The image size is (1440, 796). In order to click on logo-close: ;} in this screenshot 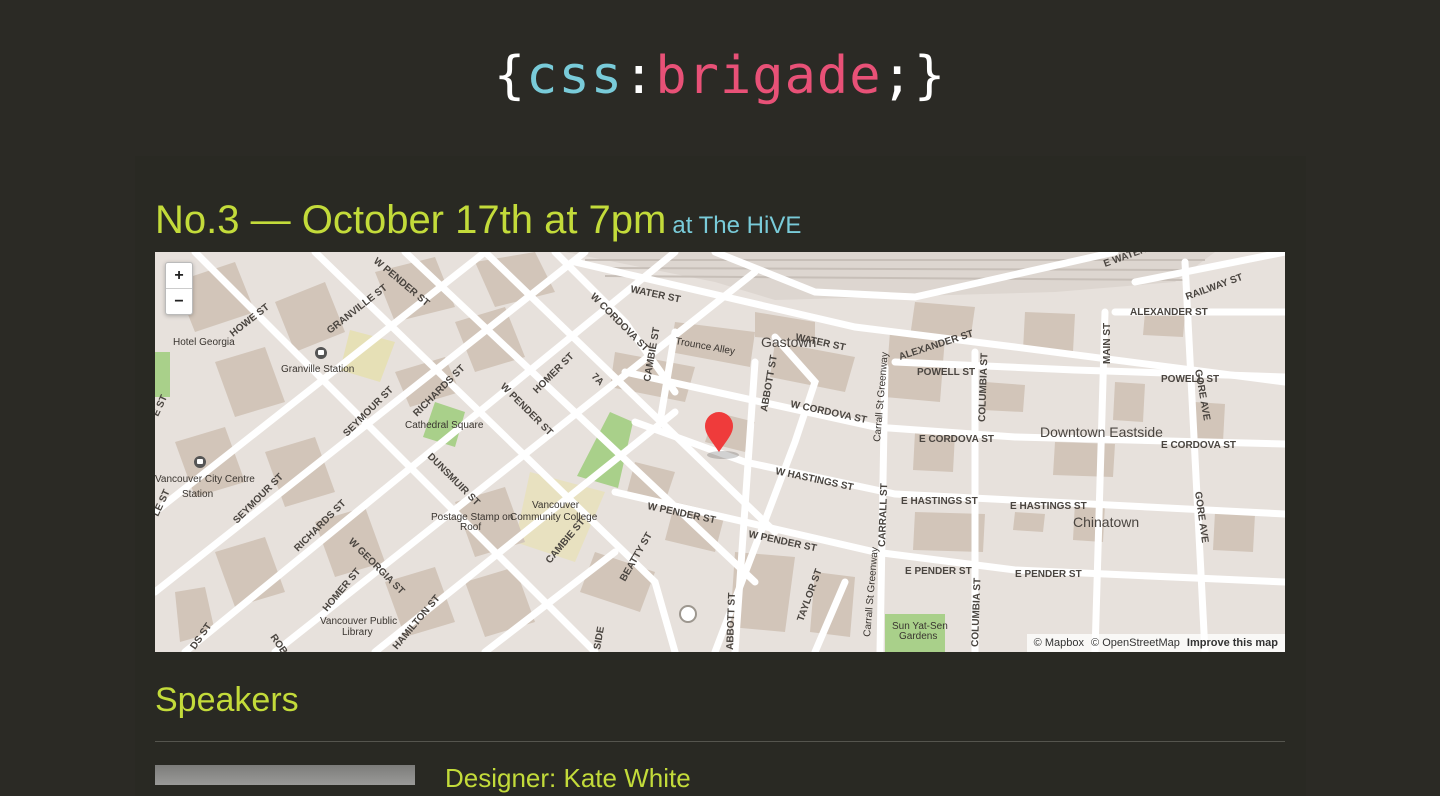, I will do `click(914, 76)`.